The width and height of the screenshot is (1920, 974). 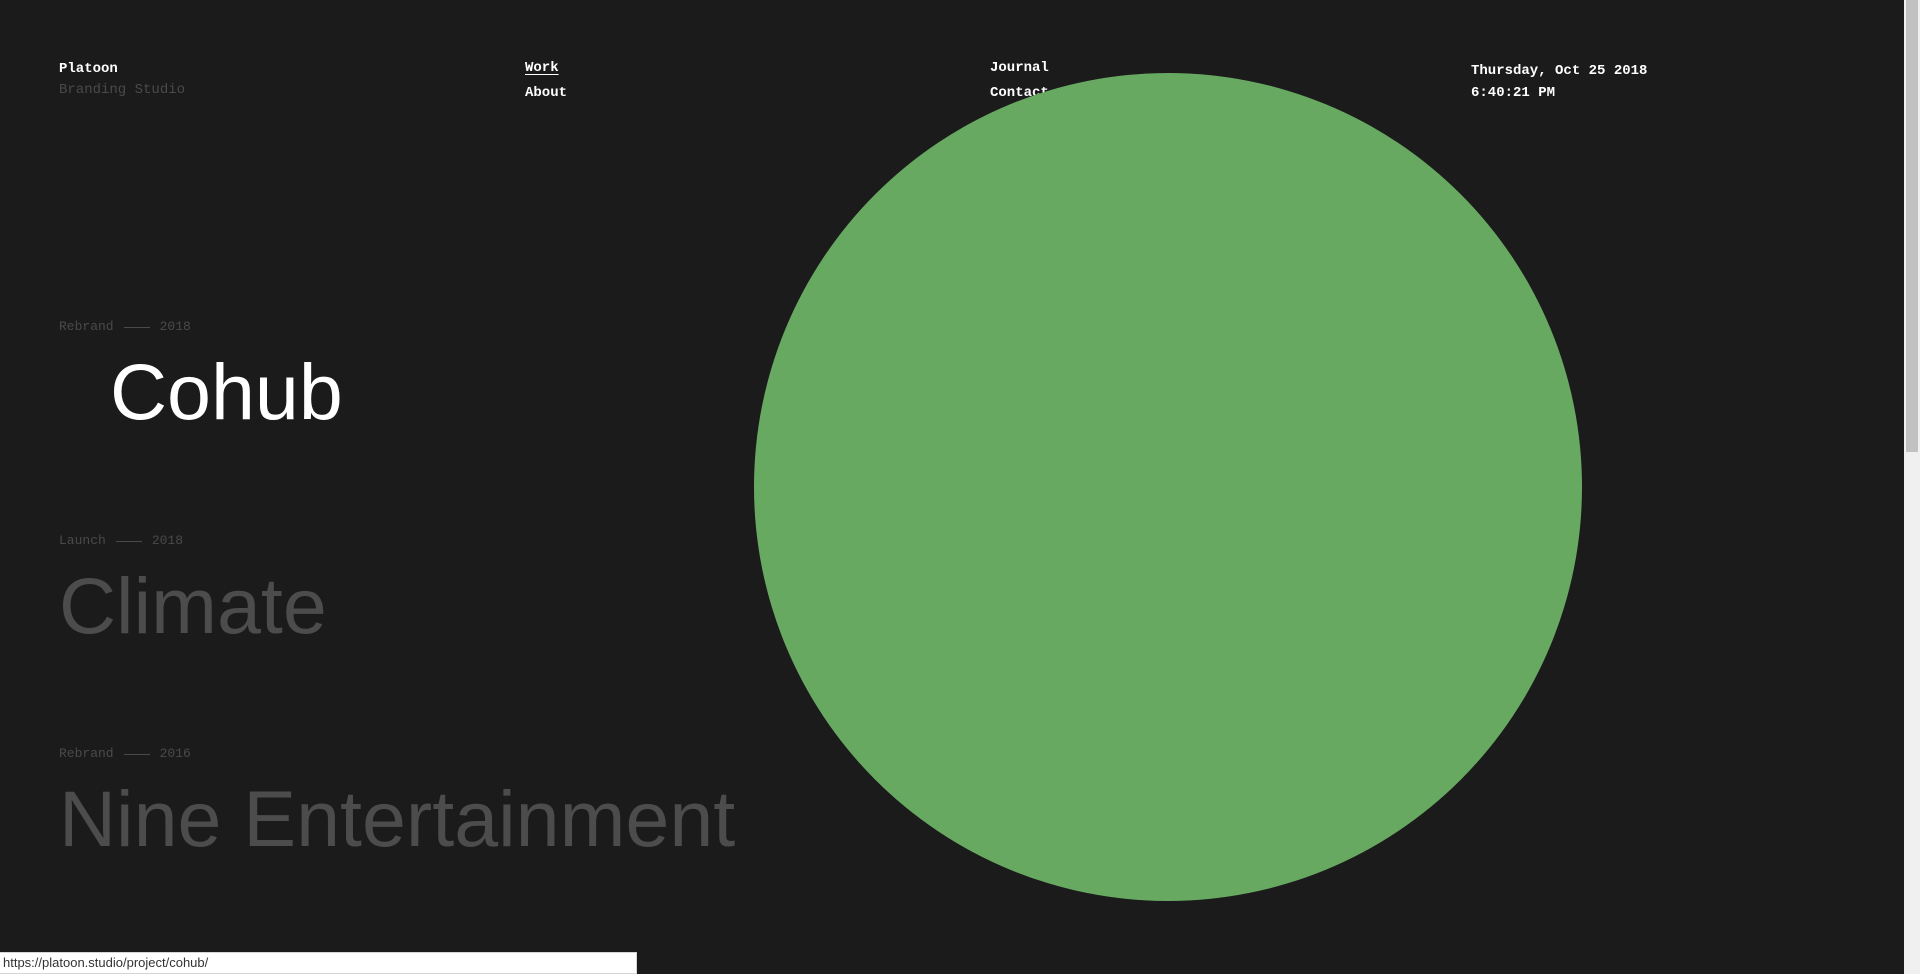 What do you see at coordinates (122, 69) in the screenshot?
I see `brand-name: Platoon` at bounding box center [122, 69].